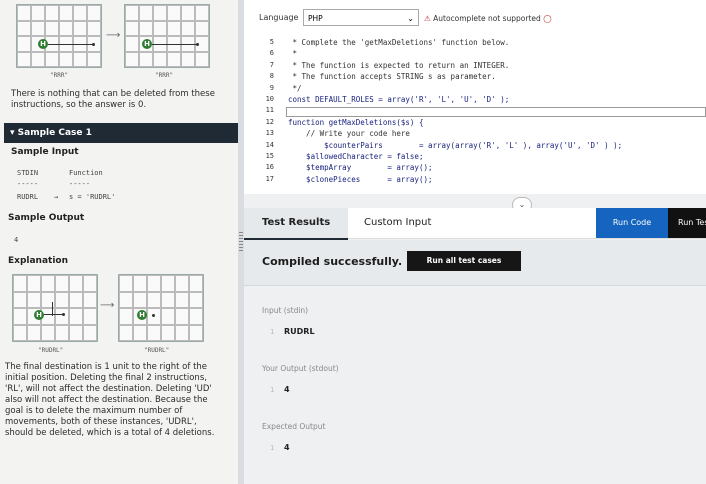  Describe the element at coordinates (272, 448) in the screenshot. I see `expected-line-number: 1` at that location.